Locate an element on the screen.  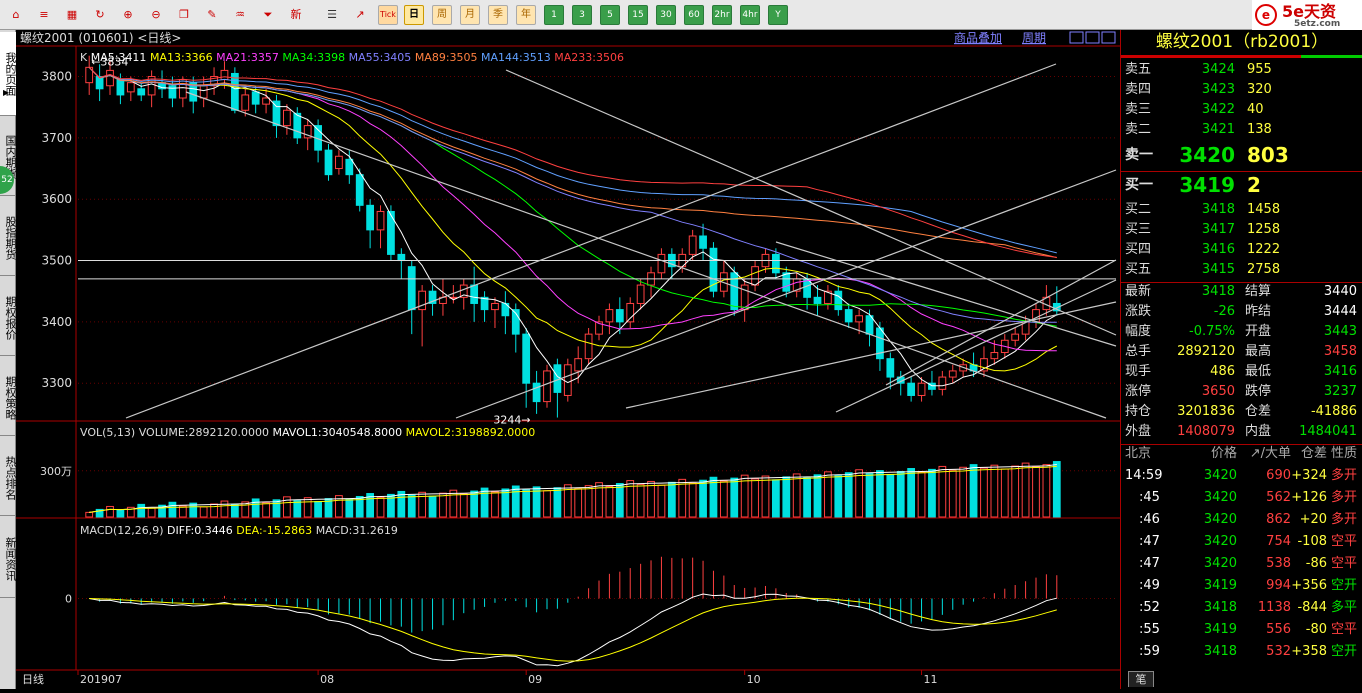
minute-period-button: 4hr is located at coordinates (750, 15).